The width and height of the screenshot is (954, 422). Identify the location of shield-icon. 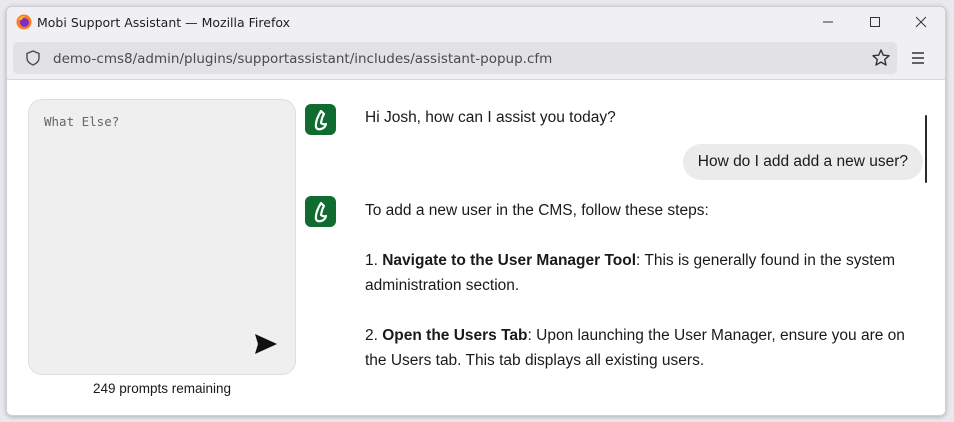
(33, 58).